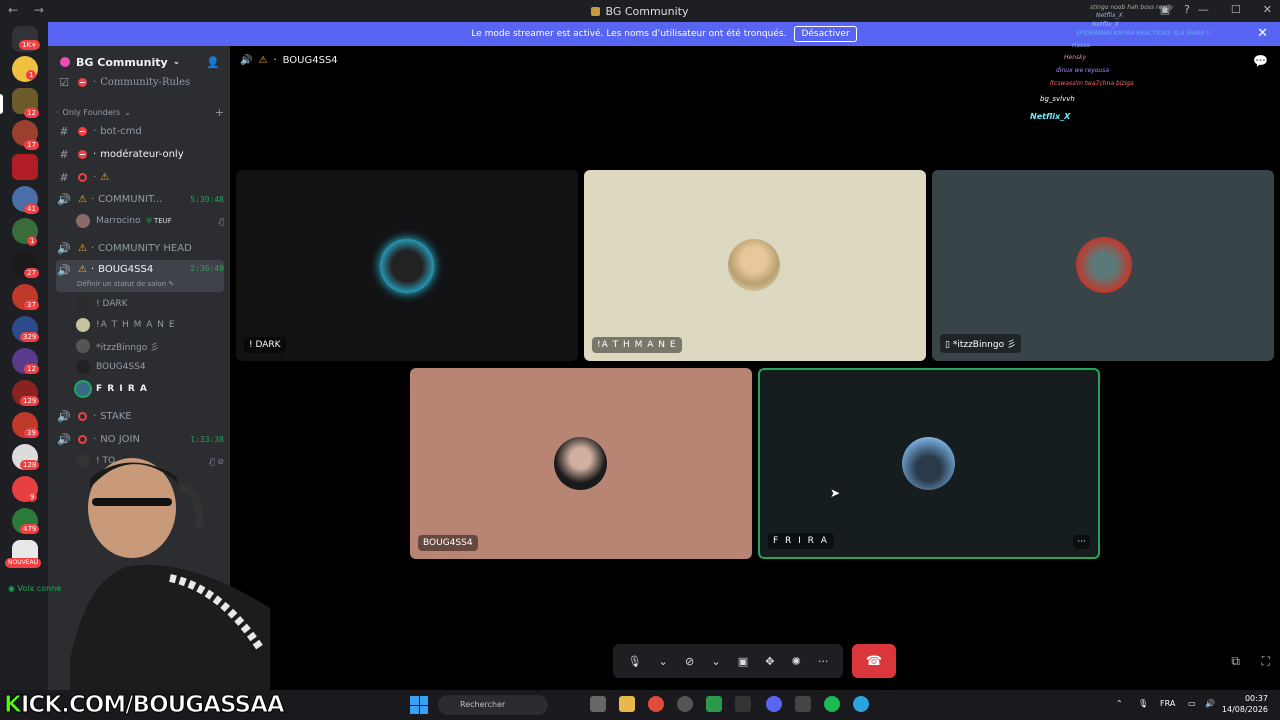 The width and height of the screenshot is (1280, 720). What do you see at coordinates (32, 497) in the screenshot?
I see `server-badge: 9` at bounding box center [32, 497].